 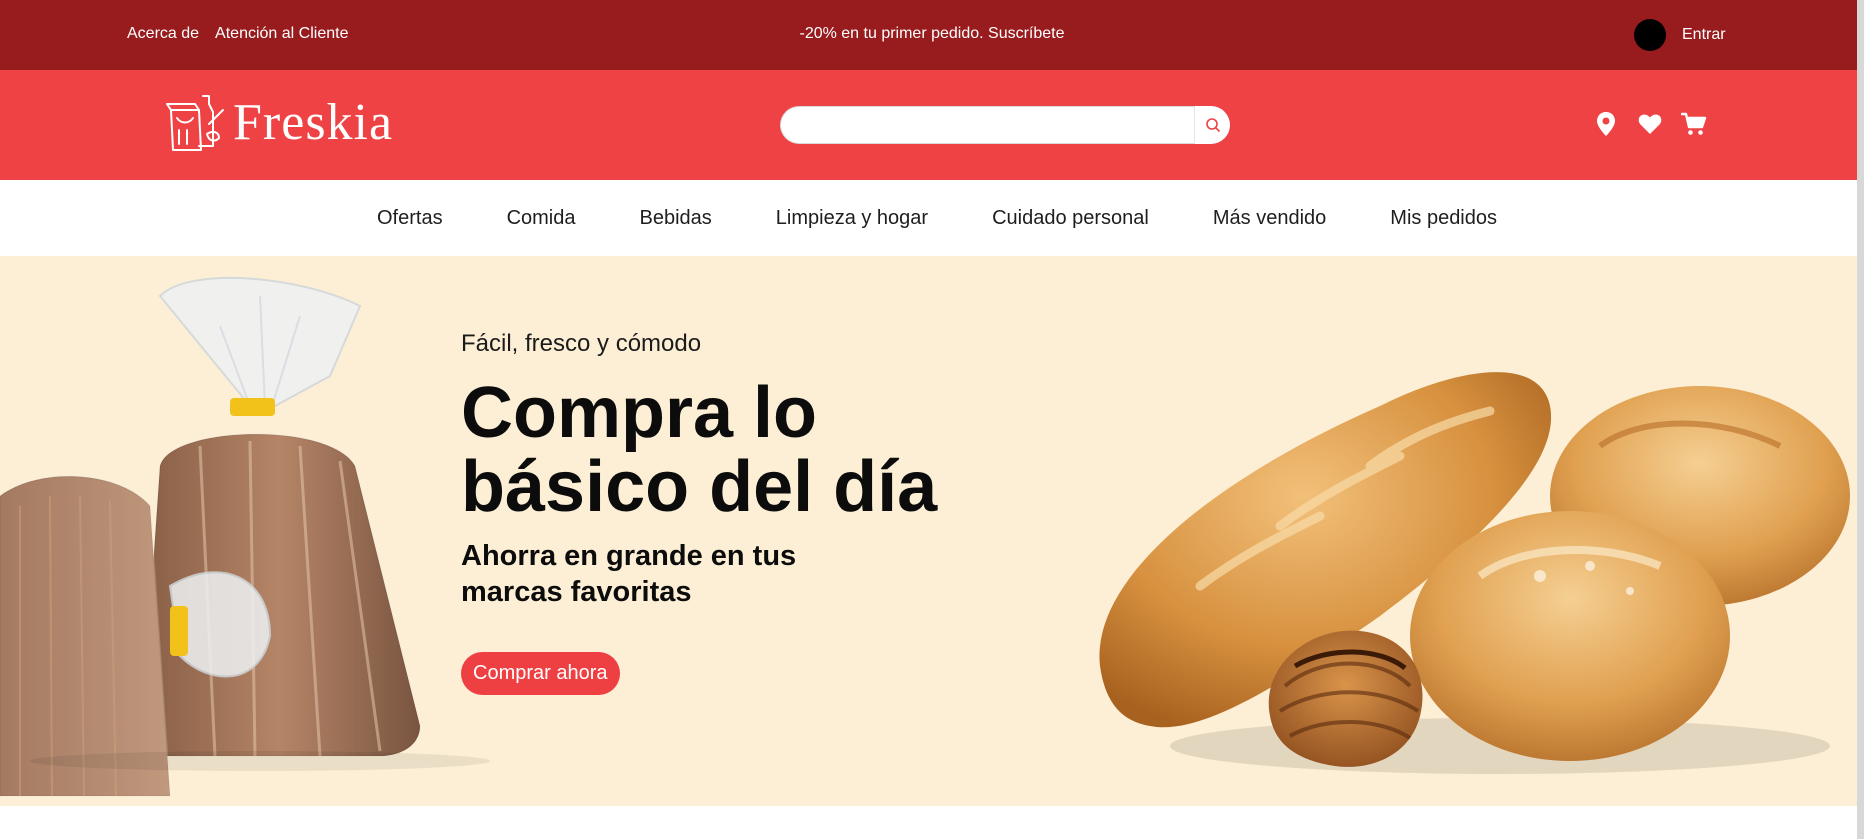 What do you see at coordinates (281, 34) in the screenshot?
I see `customer-service-link: Atención al Cliente` at bounding box center [281, 34].